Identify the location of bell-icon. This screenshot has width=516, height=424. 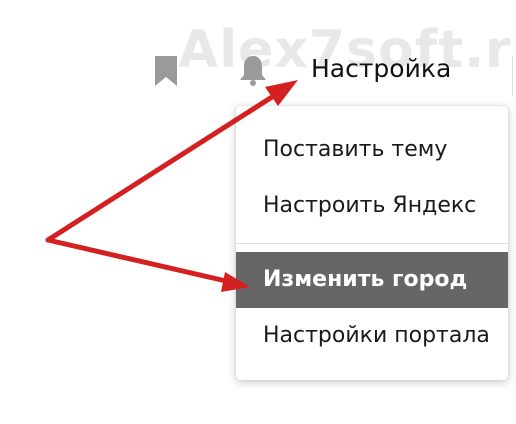
(253, 69).